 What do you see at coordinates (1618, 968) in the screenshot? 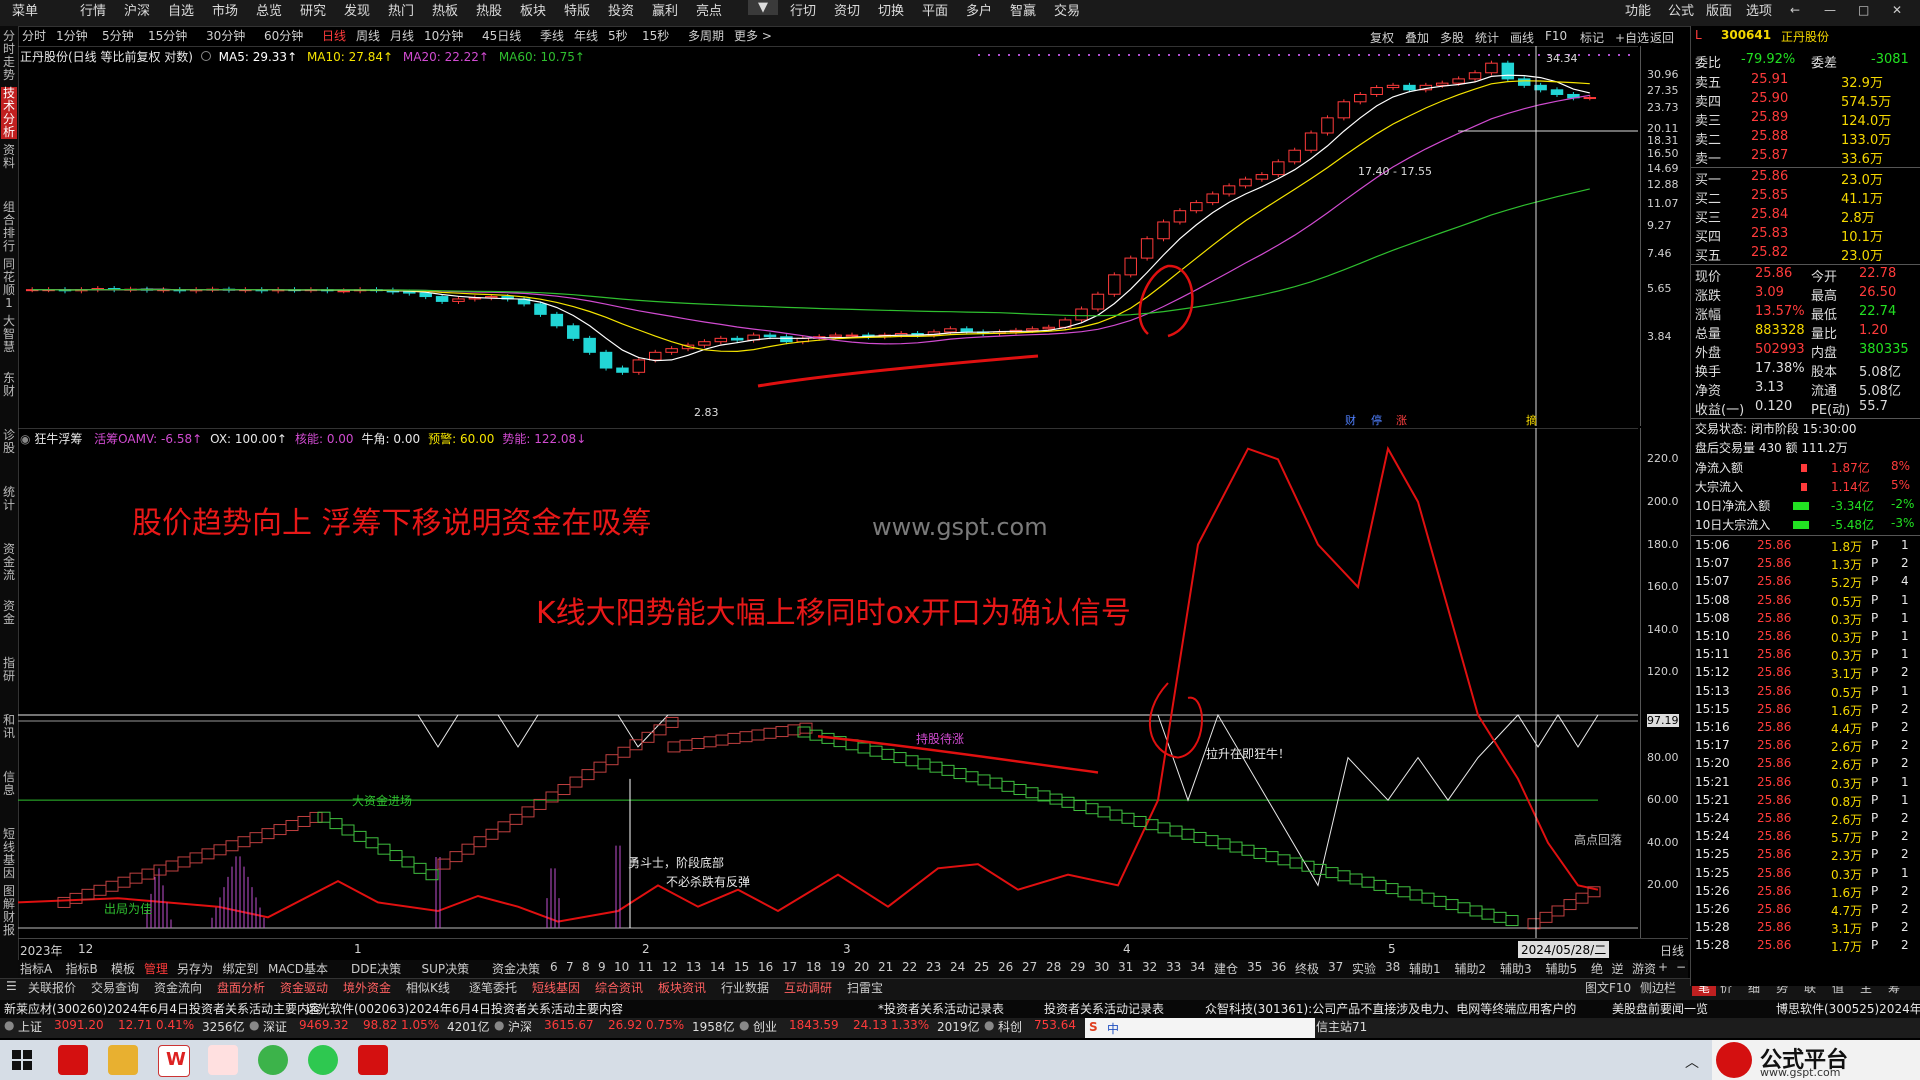
I see `indicator-tab-51: 逆` at bounding box center [1618, 968].